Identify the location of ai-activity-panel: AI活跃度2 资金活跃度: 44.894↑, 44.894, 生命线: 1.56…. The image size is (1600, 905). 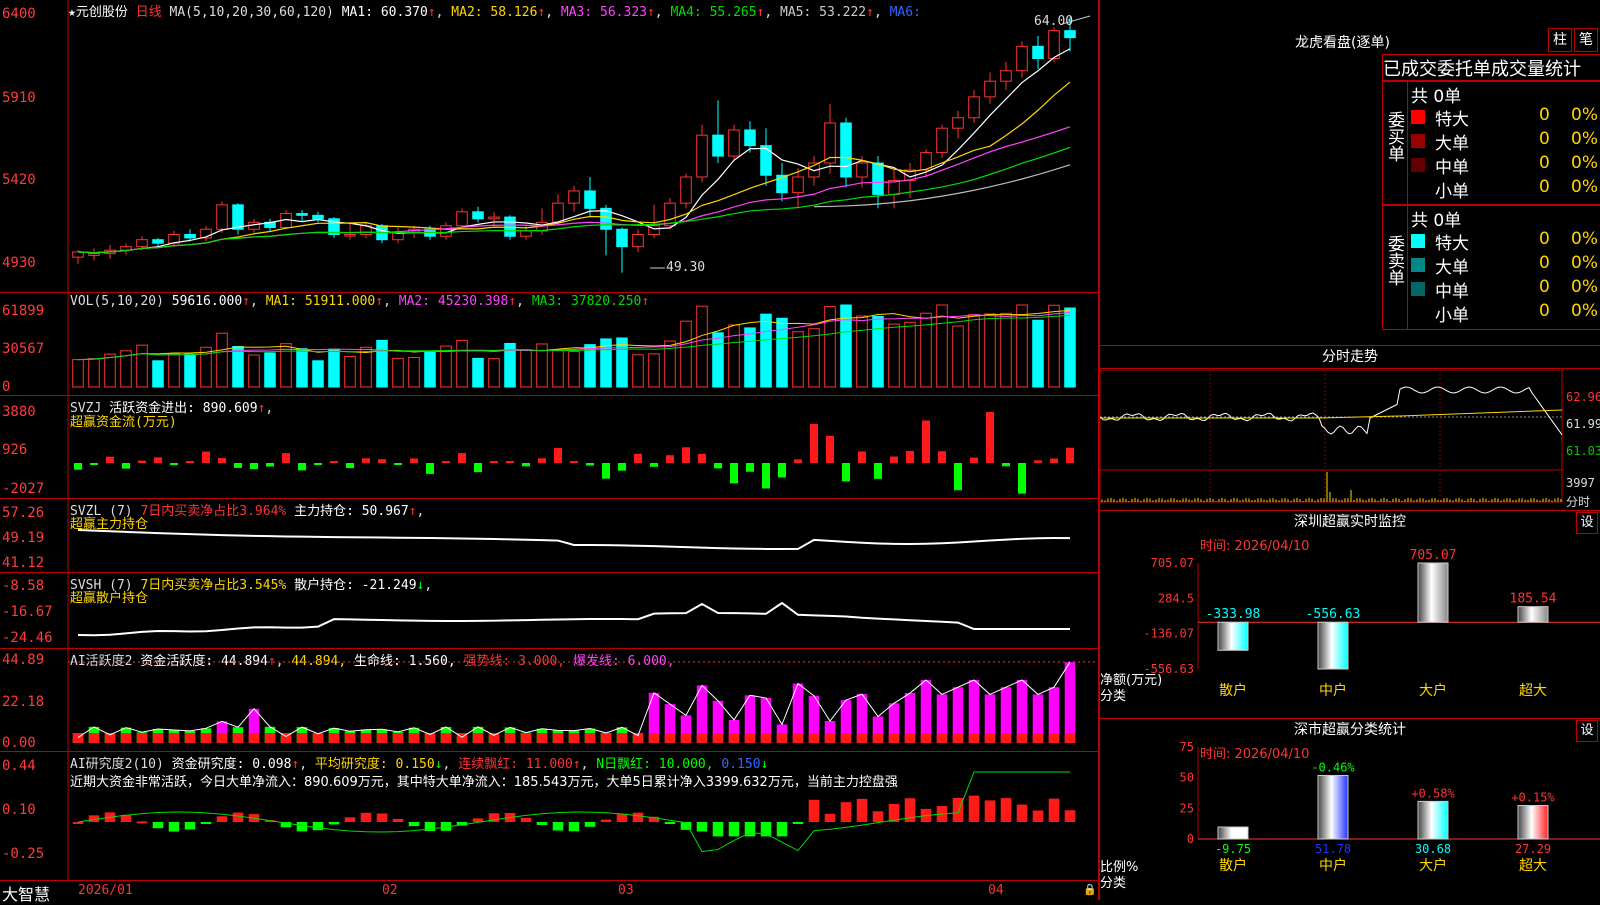
(550, 700).